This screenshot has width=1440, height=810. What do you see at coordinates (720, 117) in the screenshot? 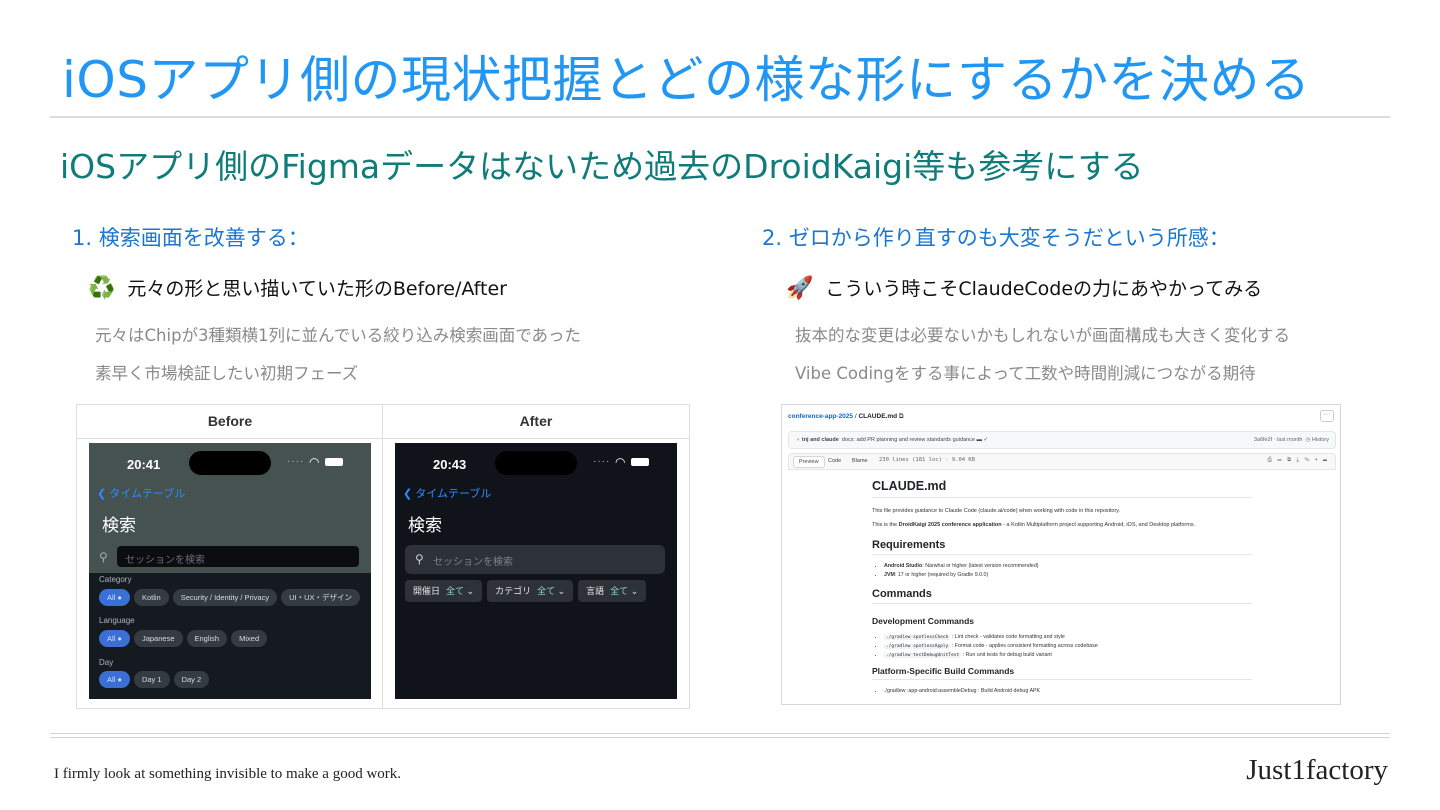
I see `title-divider` at bounding box center [720, 117].